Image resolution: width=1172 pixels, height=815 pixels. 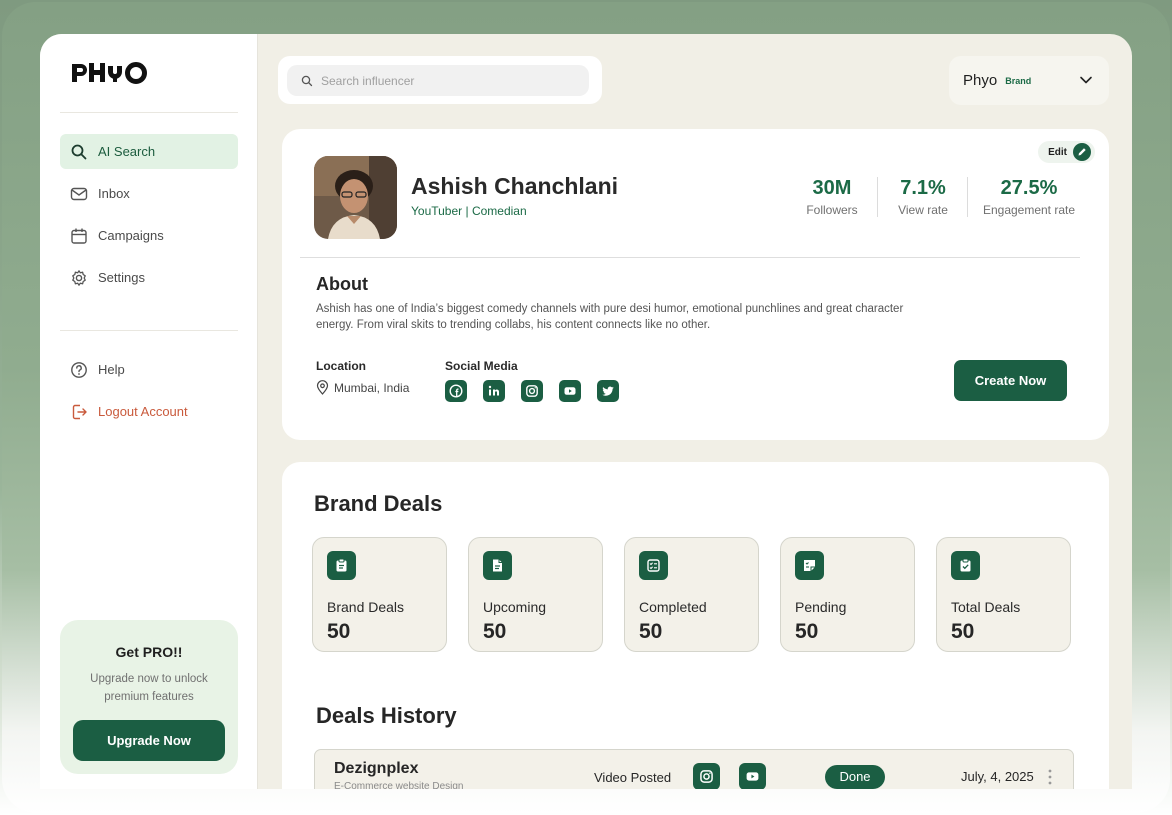 I want to click on edit-label: Edit, so click(x=1057, y=152).